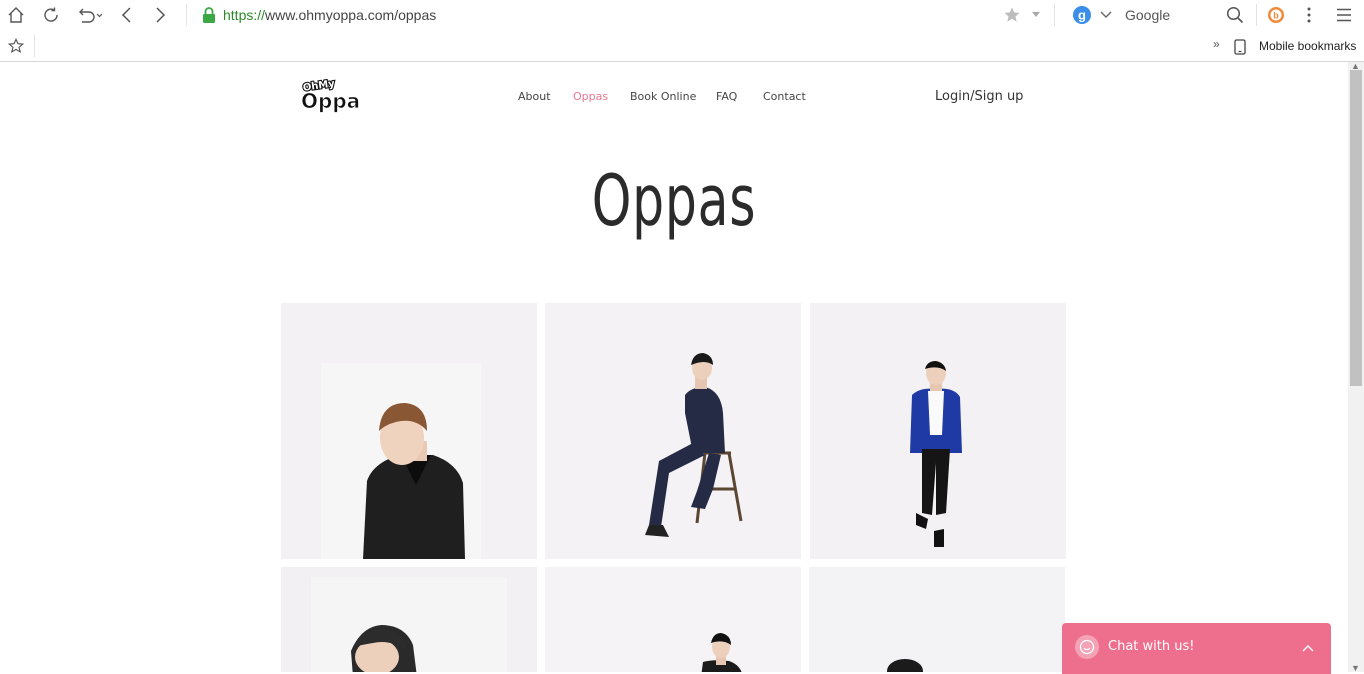 The width and height of the screenshot is (1364, 674). Describe the element at coordinates (351, 15) in the screenshot. I see `url-path: www.ohmyoppa.com/oppas` at that location.